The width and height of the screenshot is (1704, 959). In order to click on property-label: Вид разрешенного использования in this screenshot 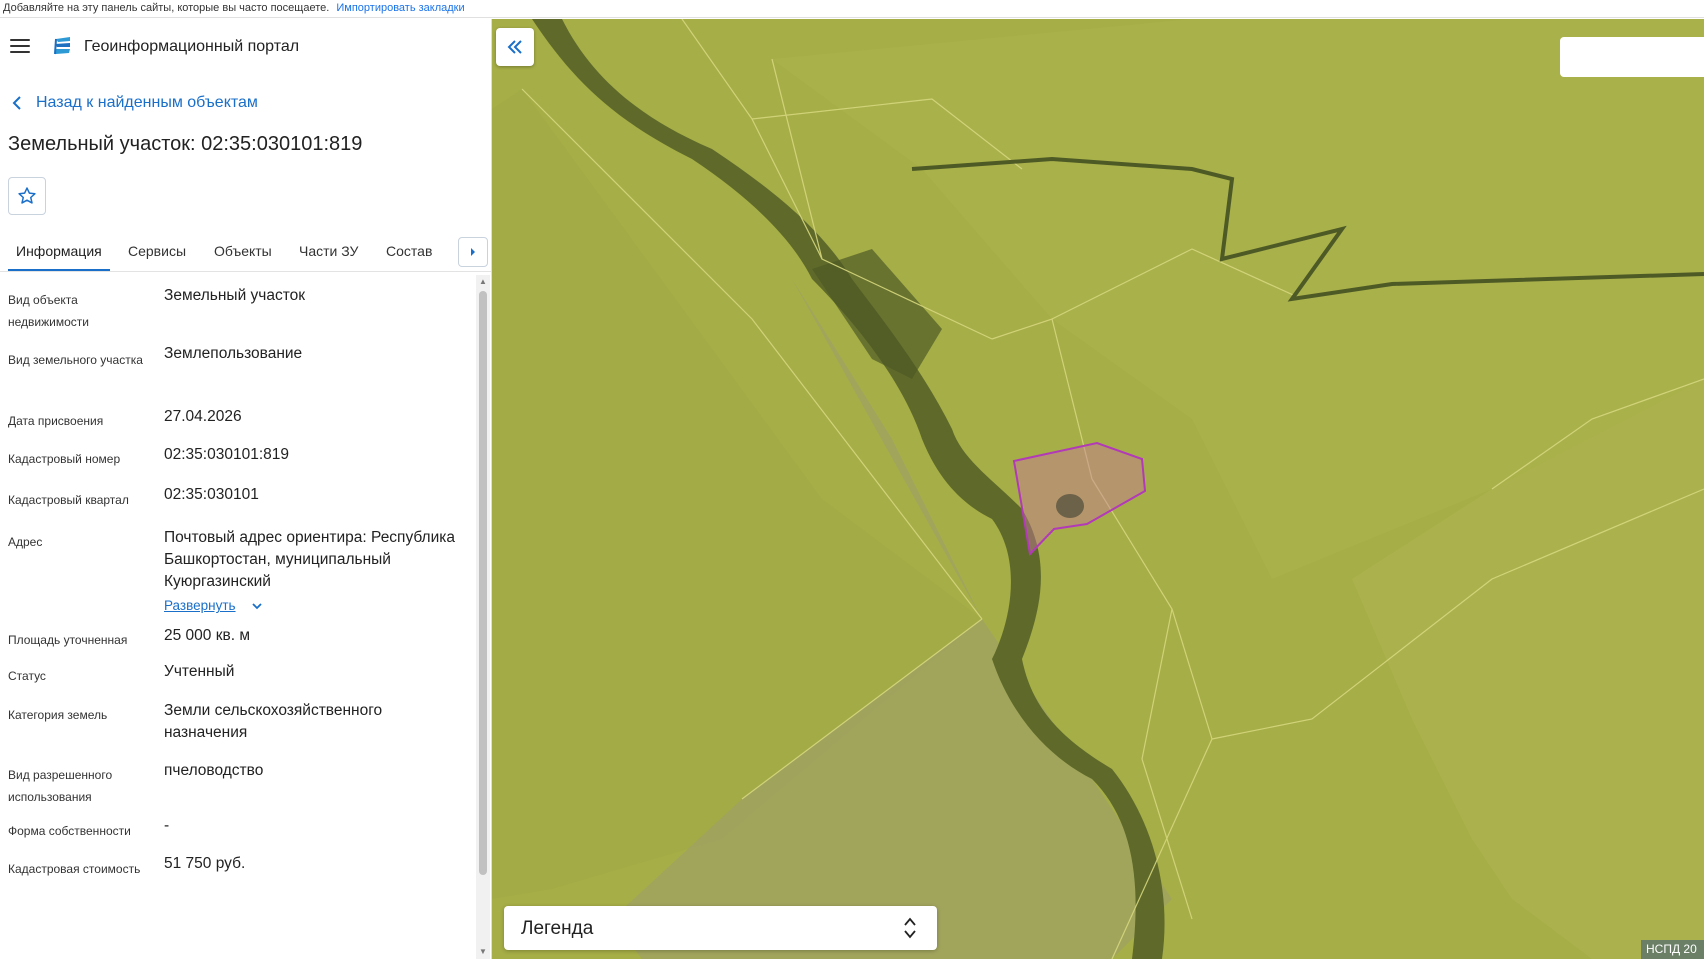, I will do `click(60, 786)`.